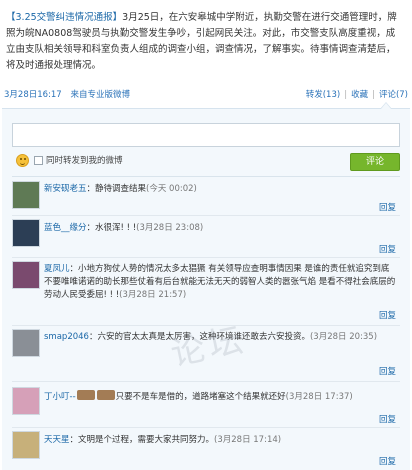  Describe the element at coordinates (22, 160) in the screenshot. I see `smiley-icon` at that location.